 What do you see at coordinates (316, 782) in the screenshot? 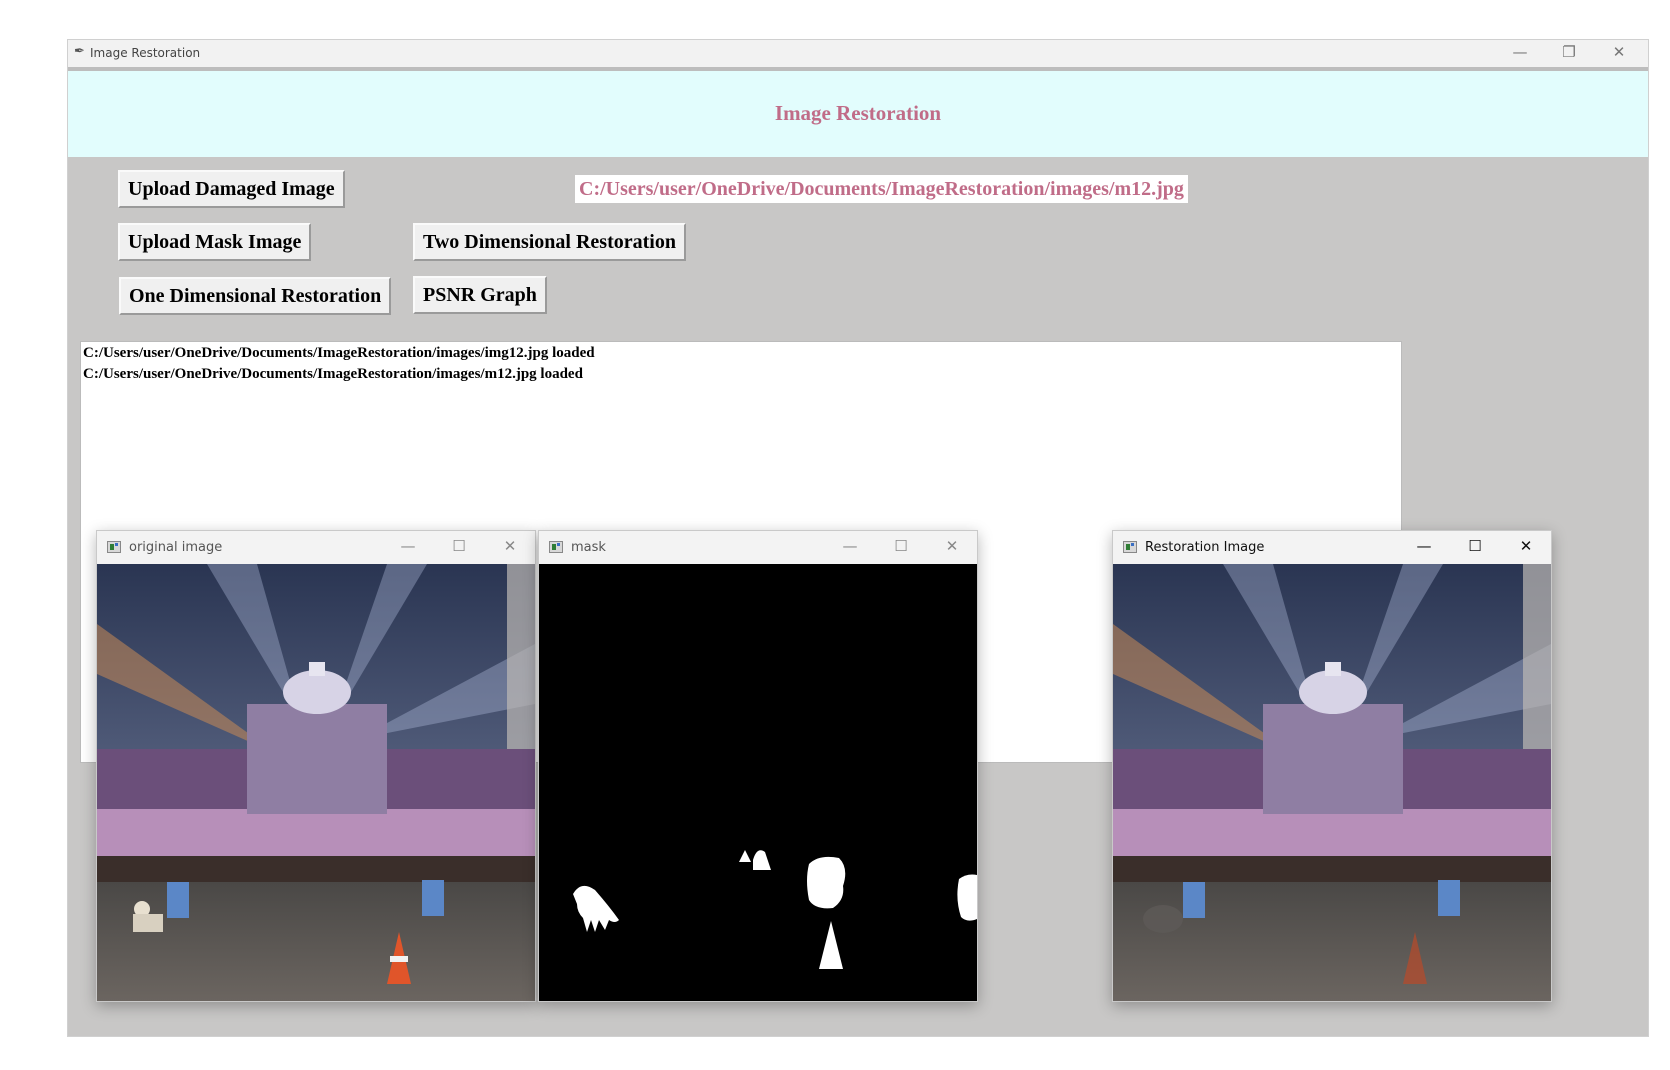
I see `original-image` at bounding box center [316, 782].